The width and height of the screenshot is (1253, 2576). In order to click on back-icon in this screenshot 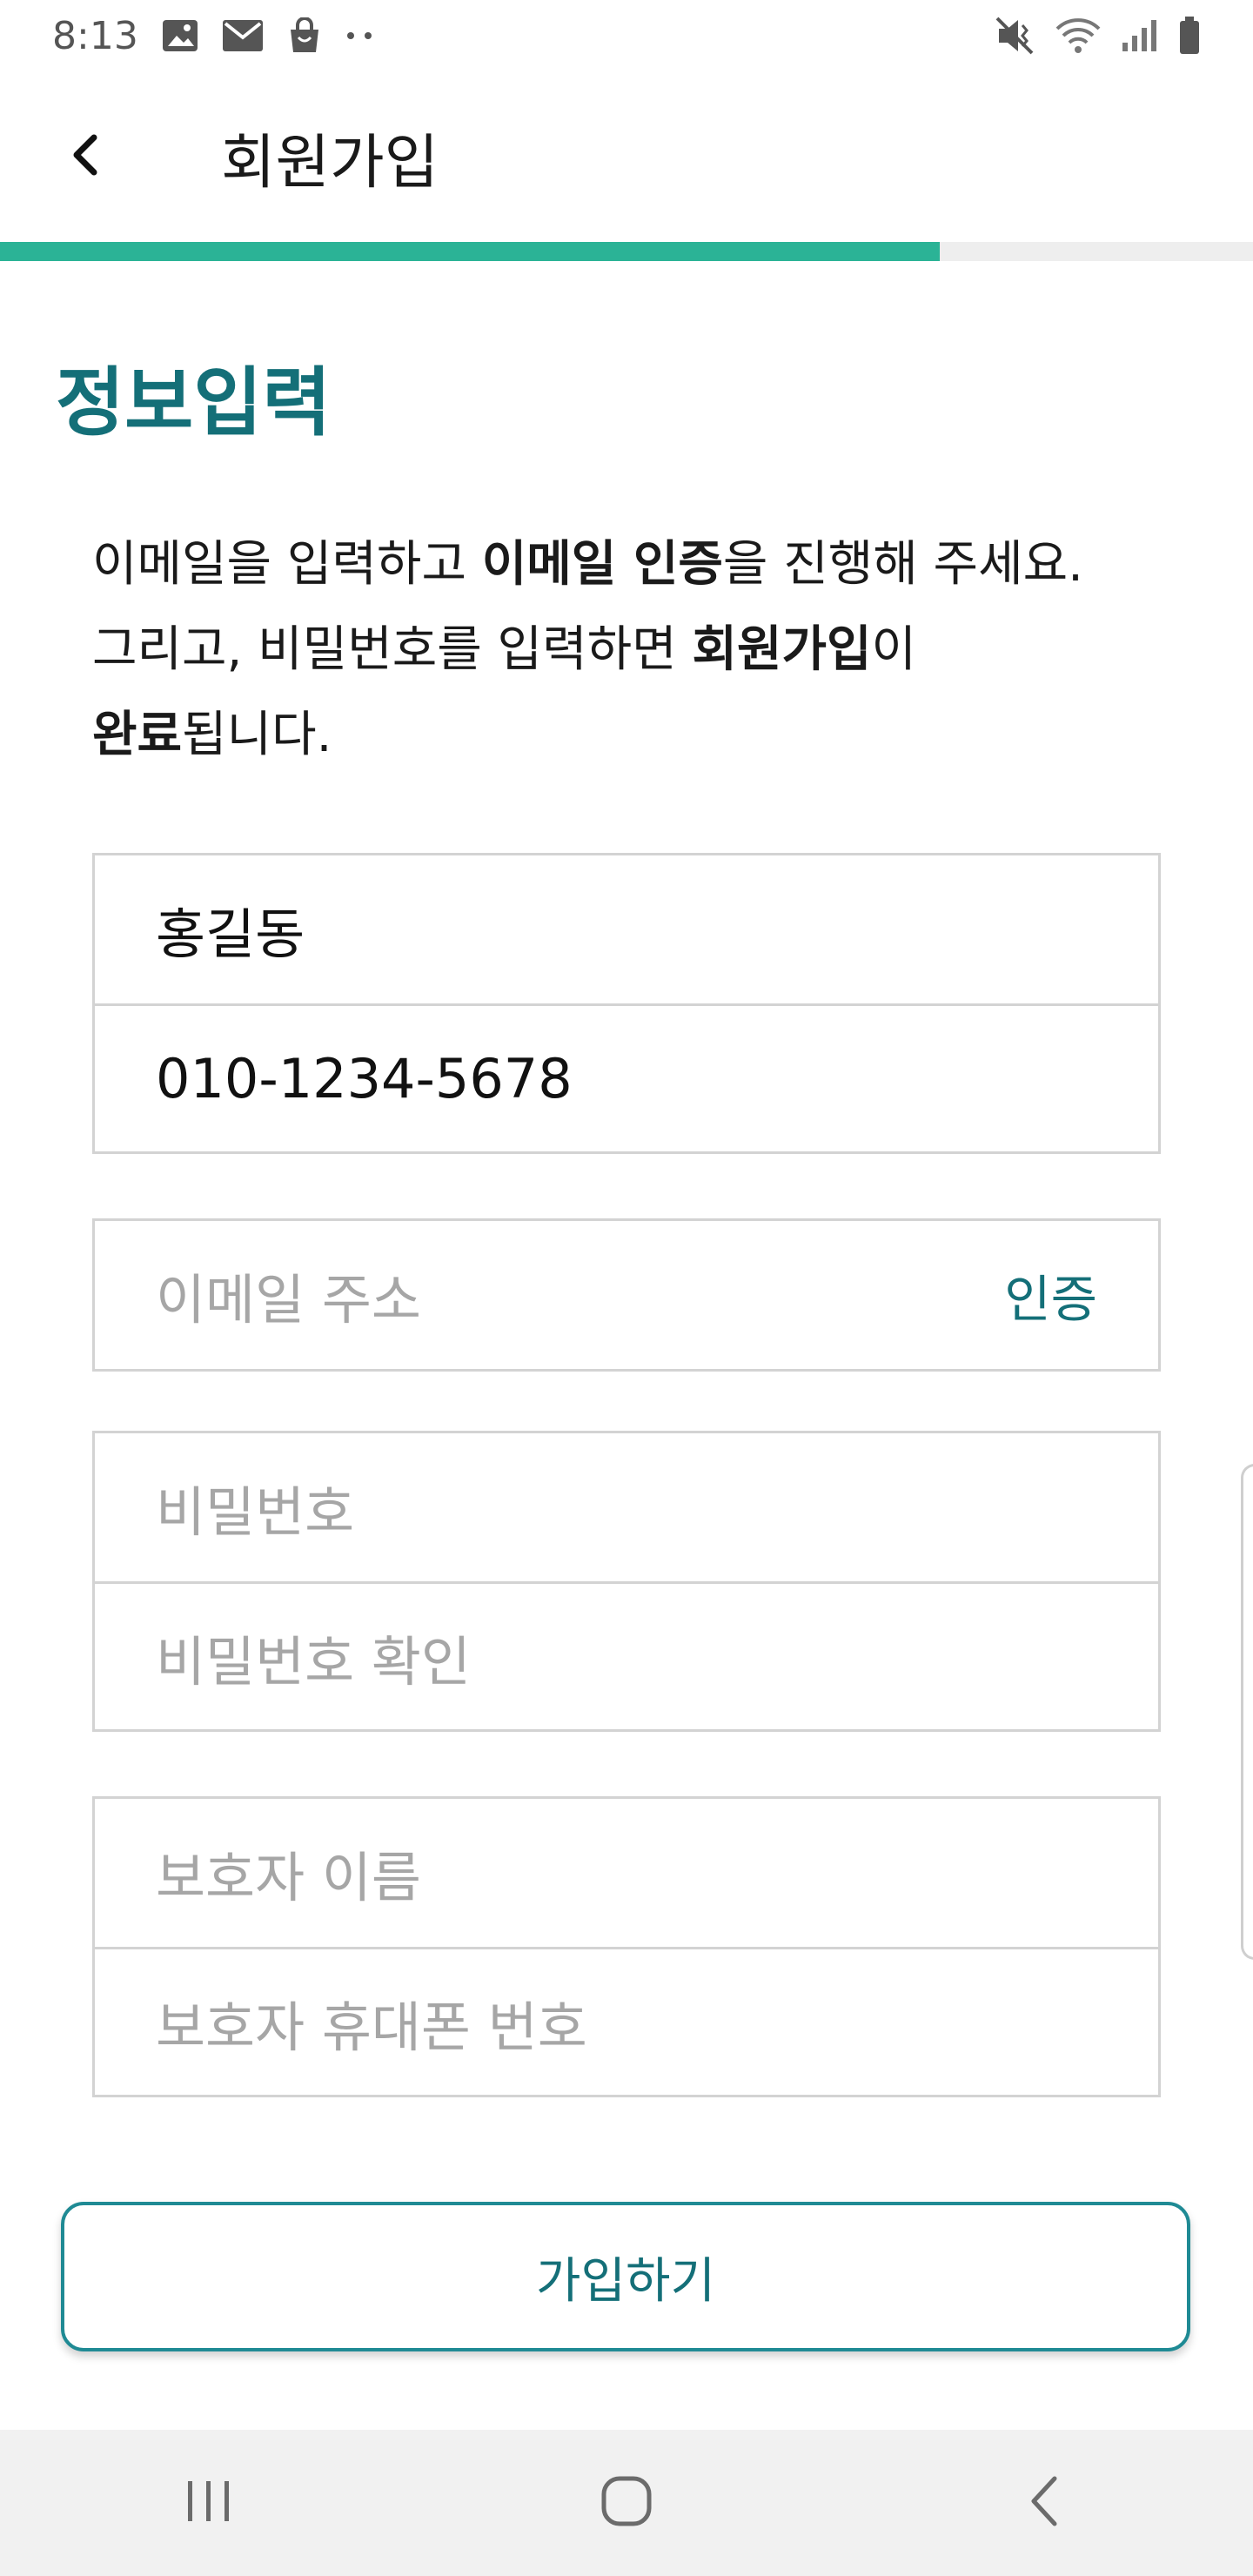, I will do `click(1044, 2502)`.